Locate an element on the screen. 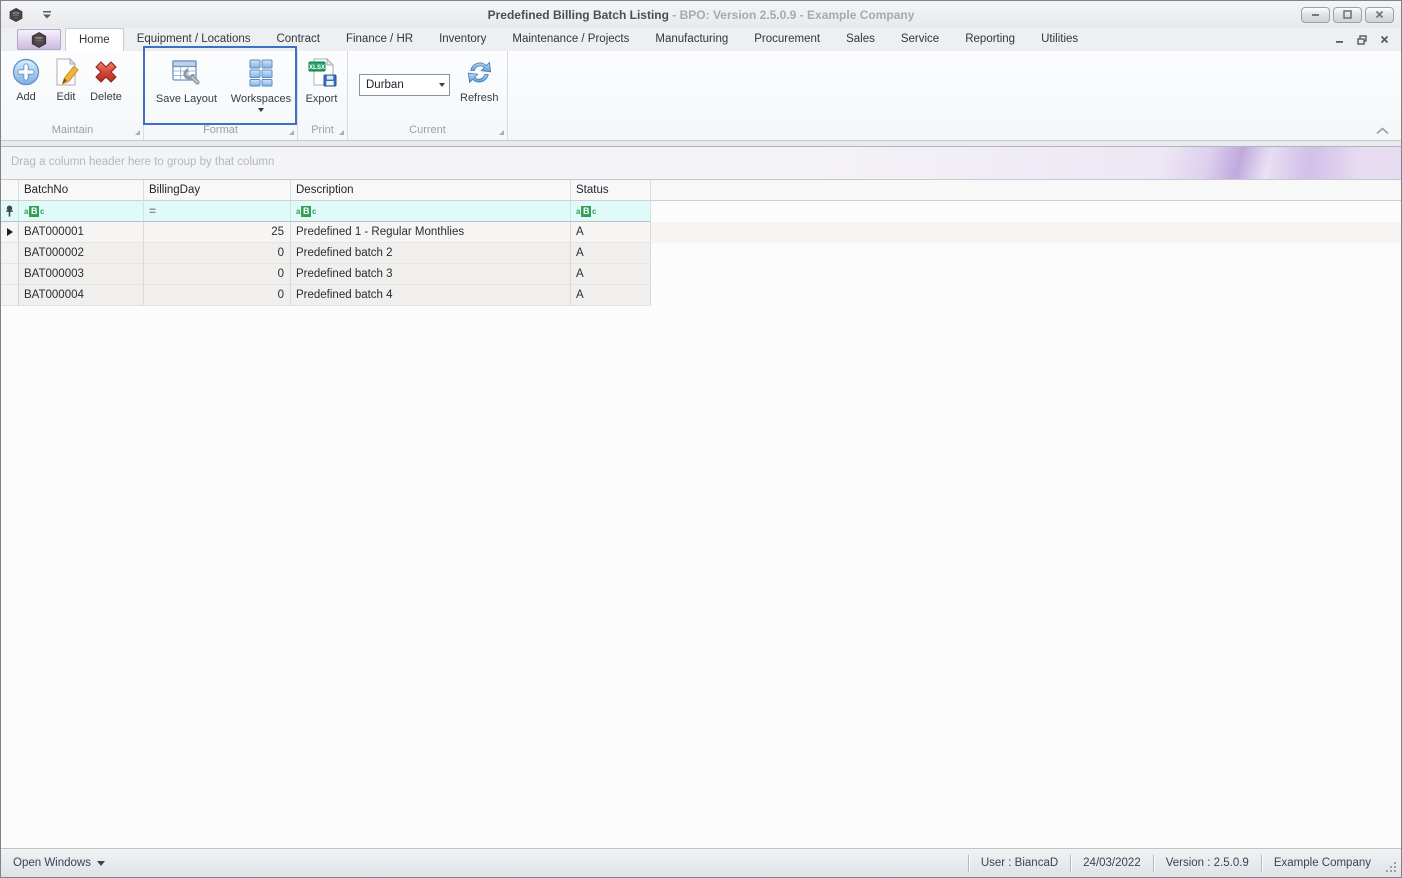 The height and width of the screenshot is (878, 1402). ribbon-group-format: Save Layout Workspaces Format is located at coordinates (220, 93).